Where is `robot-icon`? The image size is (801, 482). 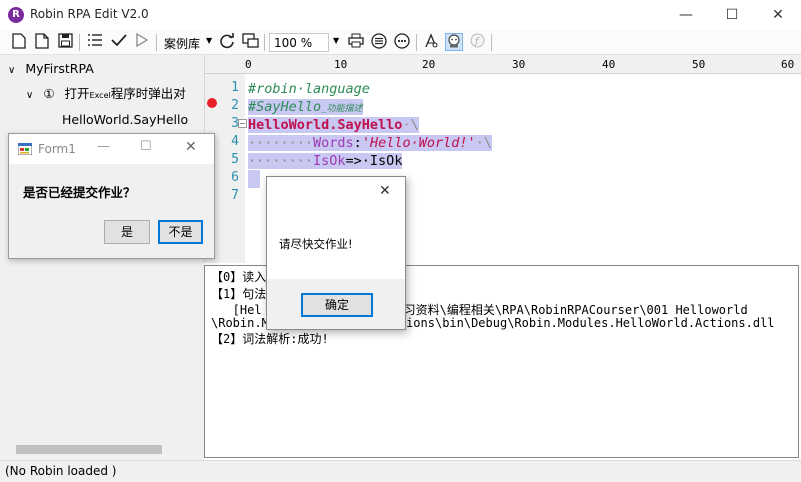
robot-icon is located at coordinates (454, 42).